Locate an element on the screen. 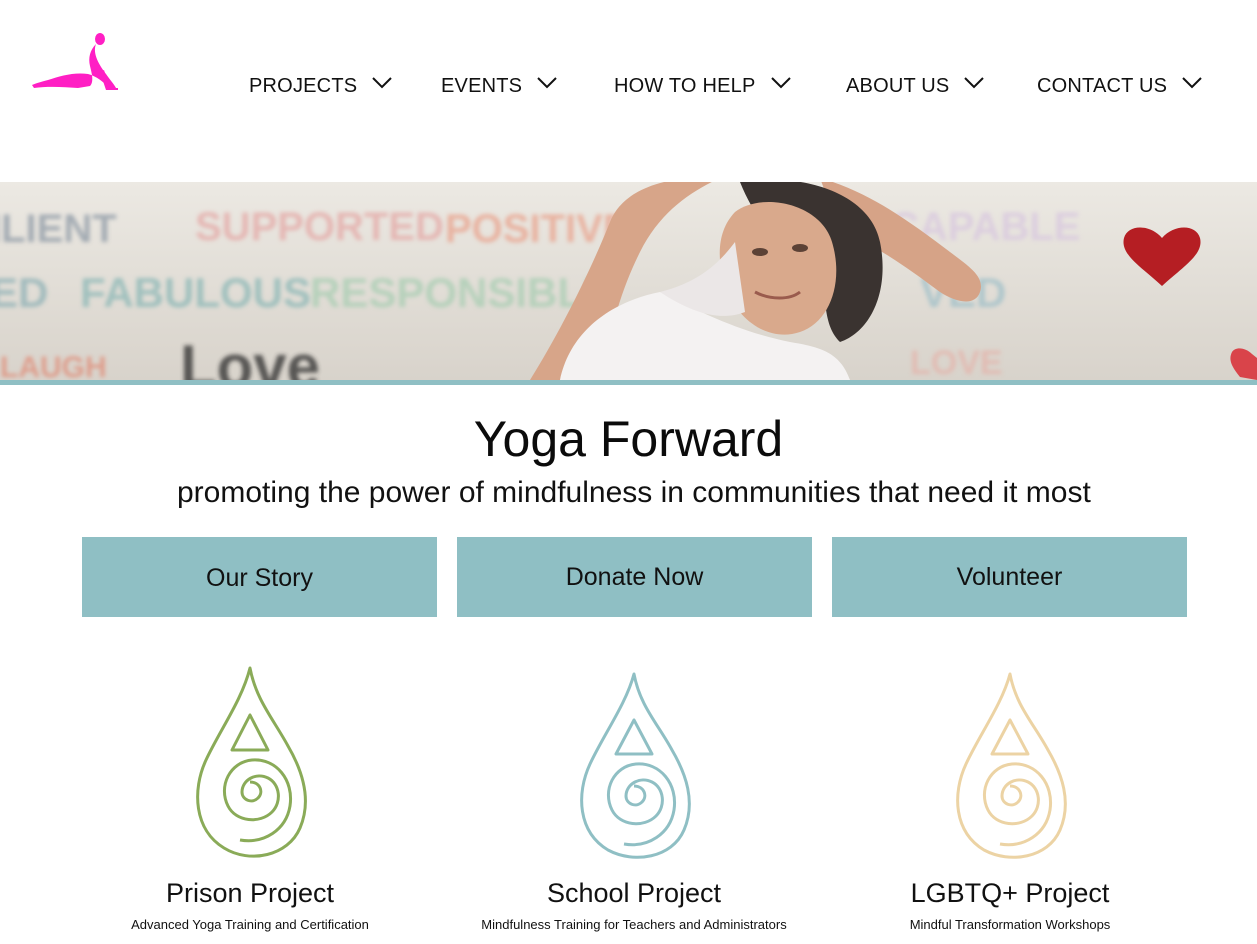 This screenshot has height=944, width=1257. donate-now-button: Donate Now is located at coordinates (634, 577).